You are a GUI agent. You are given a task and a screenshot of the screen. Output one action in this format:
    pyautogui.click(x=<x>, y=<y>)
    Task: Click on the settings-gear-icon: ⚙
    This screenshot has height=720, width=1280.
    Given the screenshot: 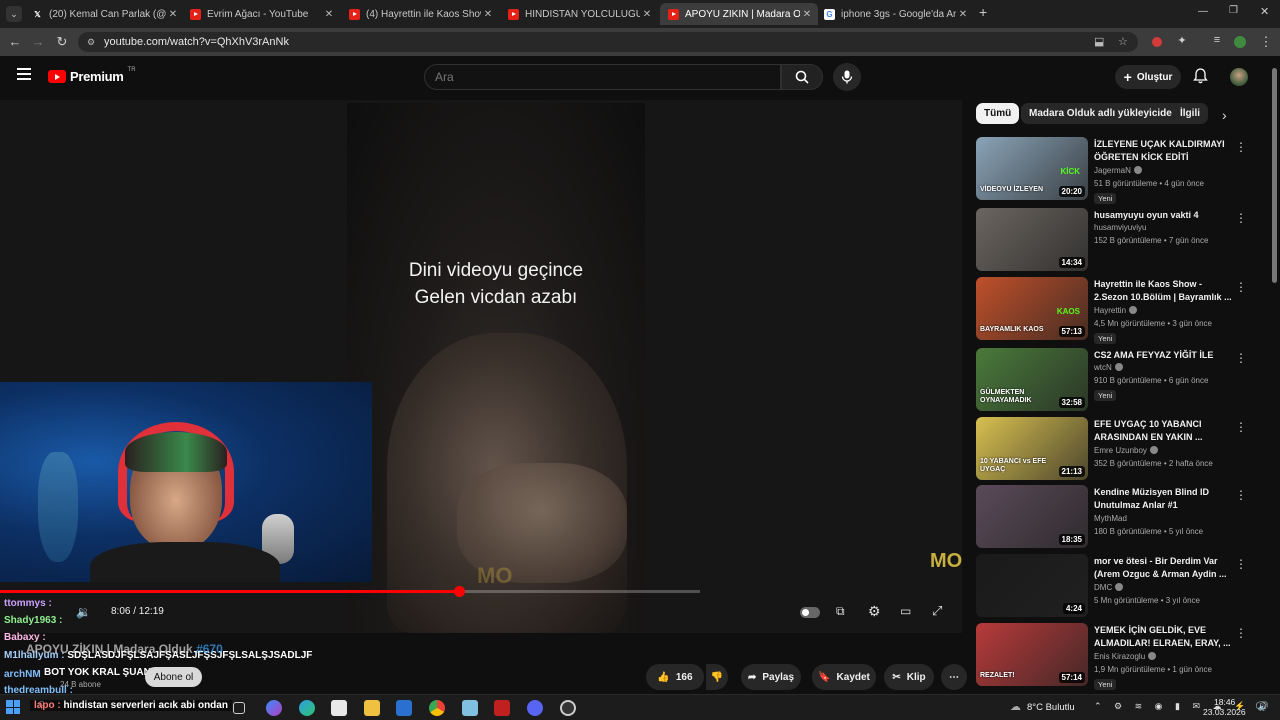 What is the action you would take?
    pyautogui.click(x=874, y=611)
    